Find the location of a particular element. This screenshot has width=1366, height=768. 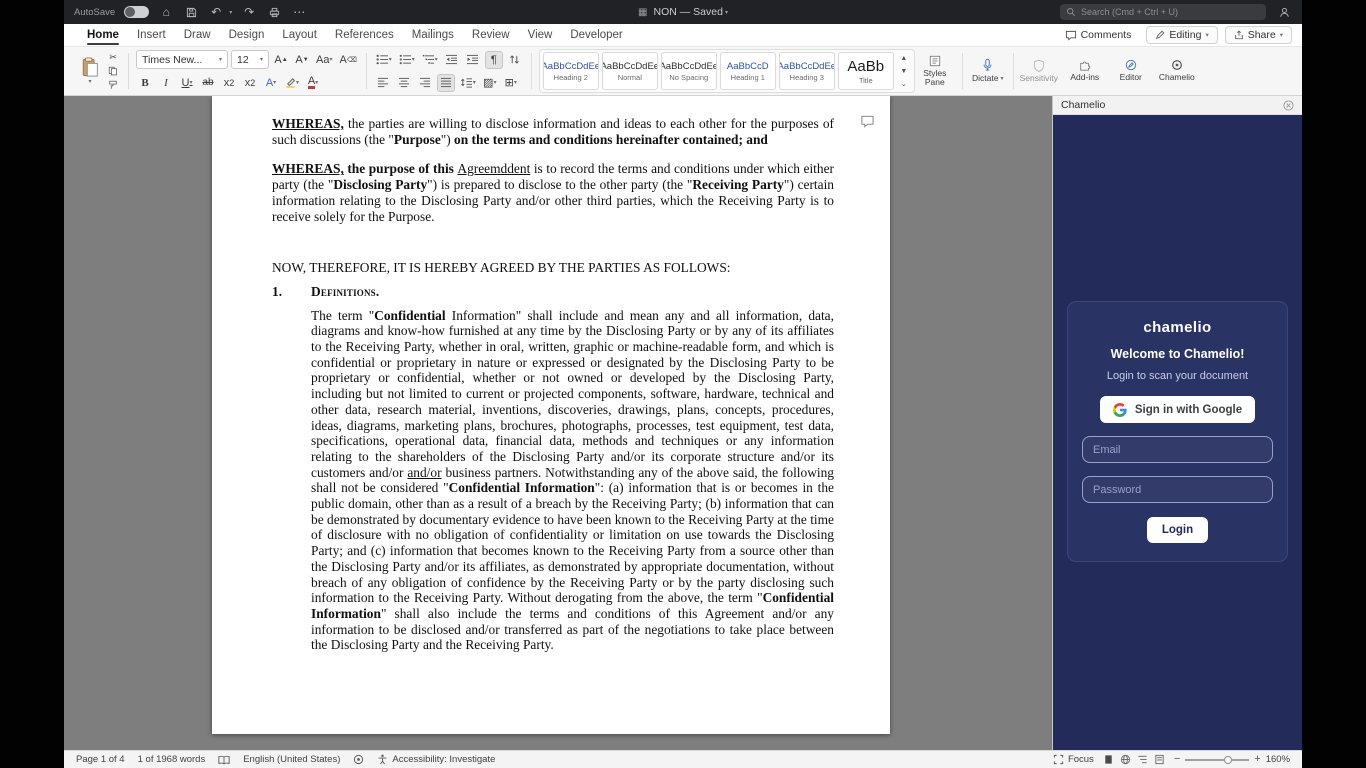

cut-button: ✂ is located at coordinates (113, 57).